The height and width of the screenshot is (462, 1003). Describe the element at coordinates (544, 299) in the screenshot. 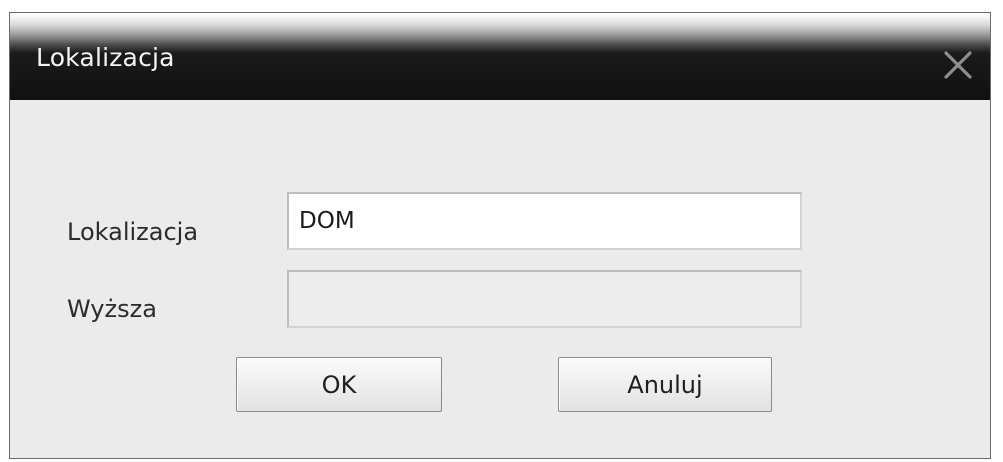

I see `parent-input` at that location.